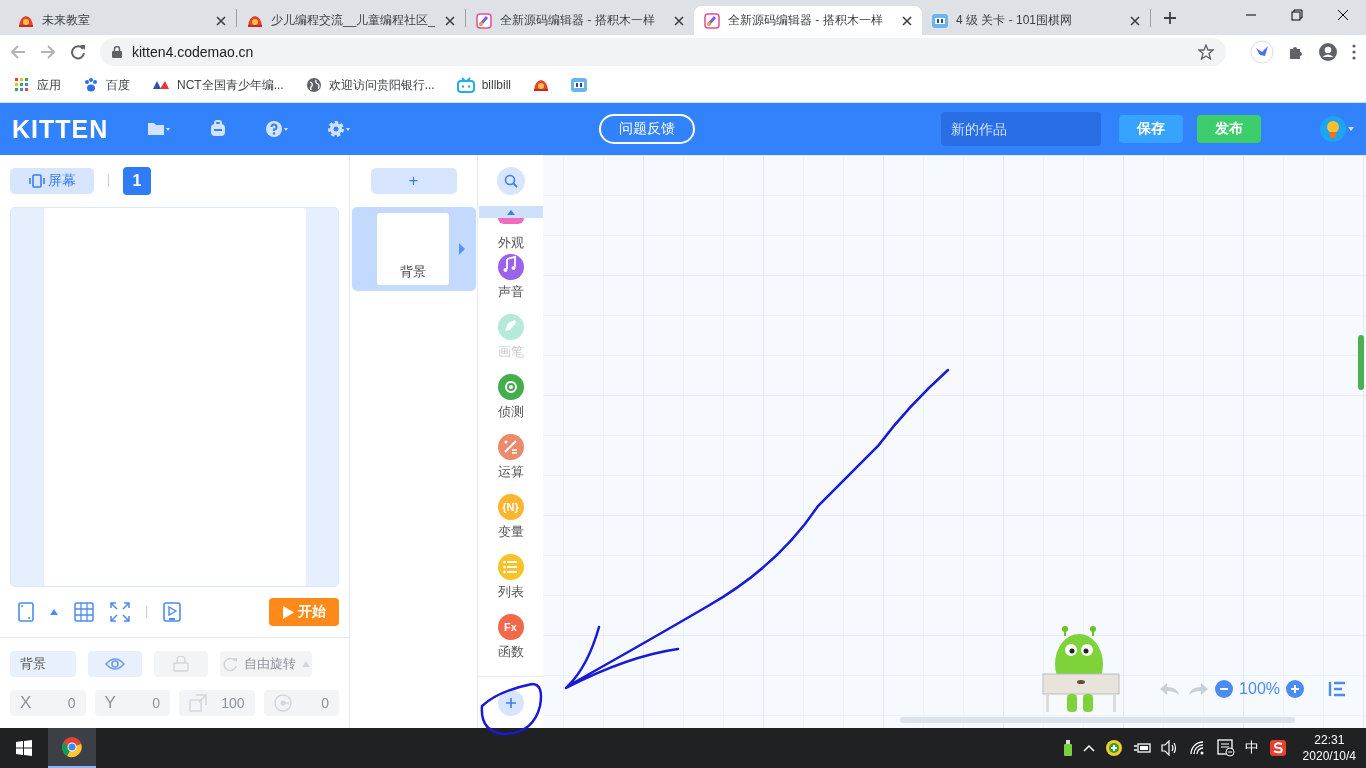 This screenshot has height=768, width=1366. I want to click on tab-title: 少儿编程交流__儿童编程社区_, so click(354, 20).